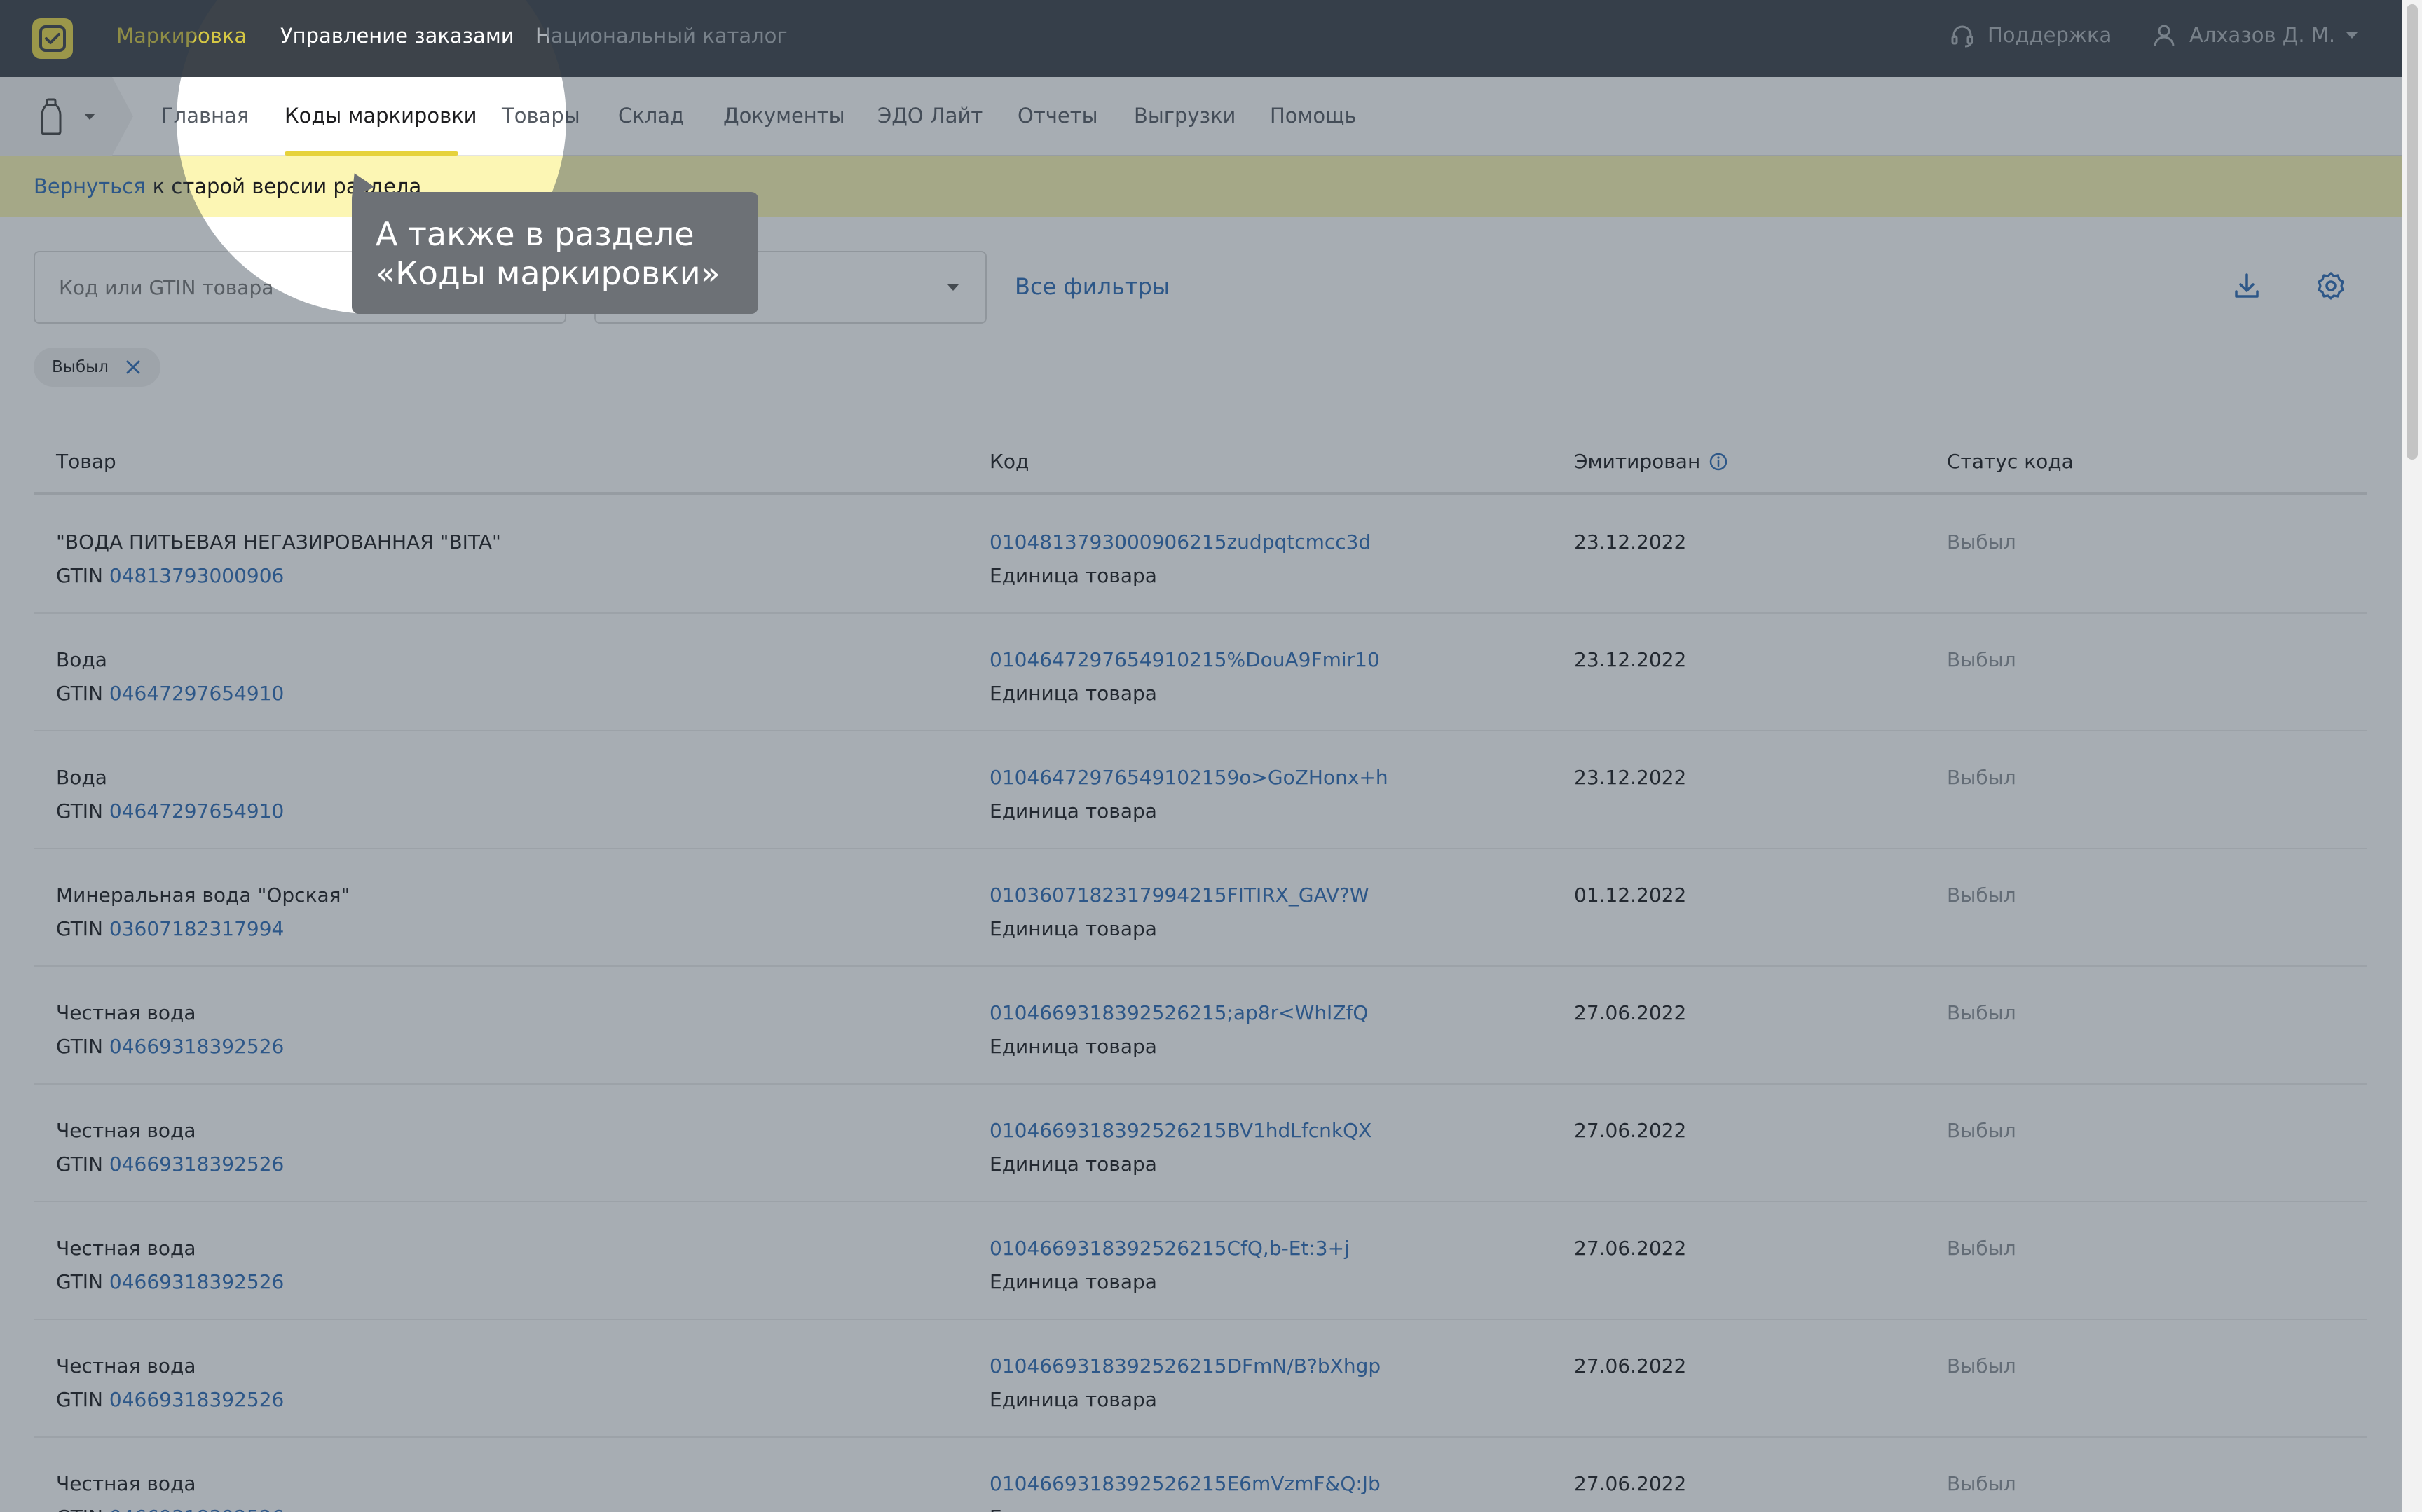 This screenshot has height=1512, width=2422. What do you see at coordinates (181, 36) in the screenshot?
I see `topnav-marking: Маркировка` at bounding box center [181, 36].